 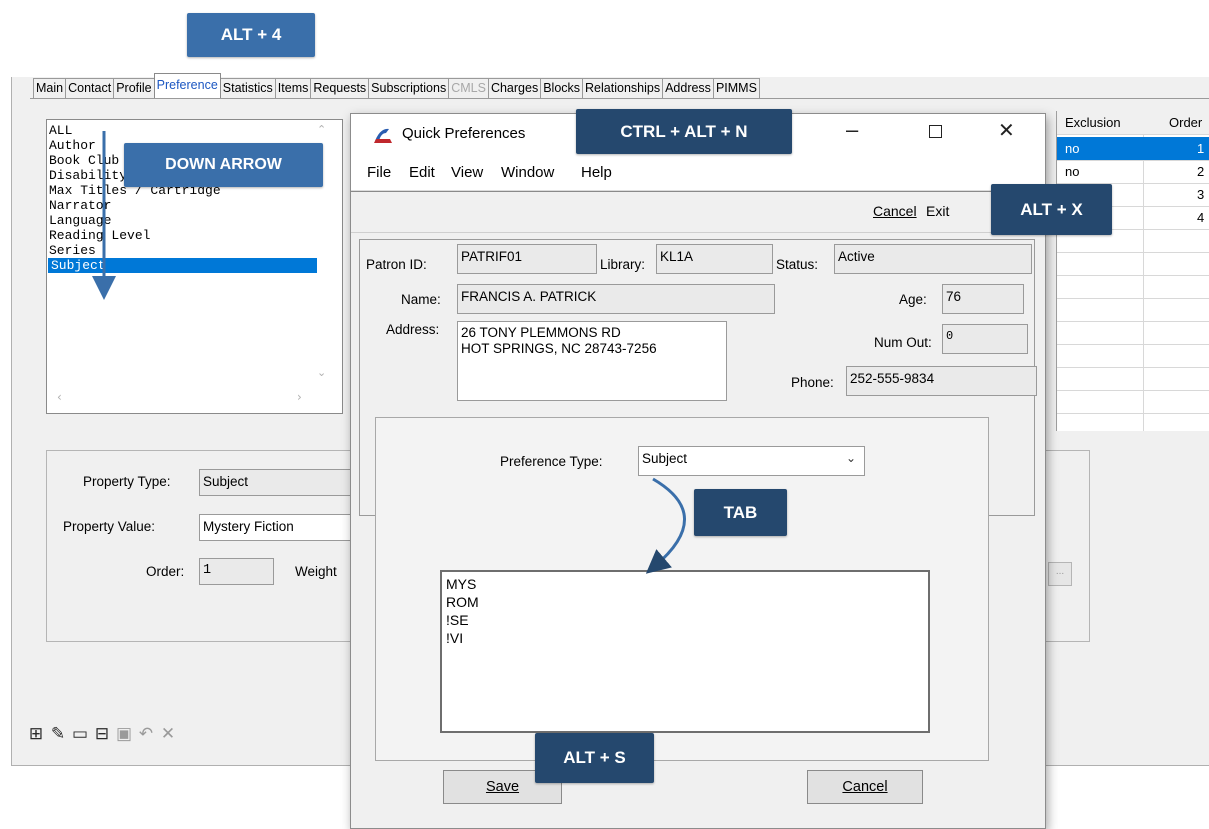 I want to click on alt-4-callout: ALT + 4, so click(x=251, y=35).